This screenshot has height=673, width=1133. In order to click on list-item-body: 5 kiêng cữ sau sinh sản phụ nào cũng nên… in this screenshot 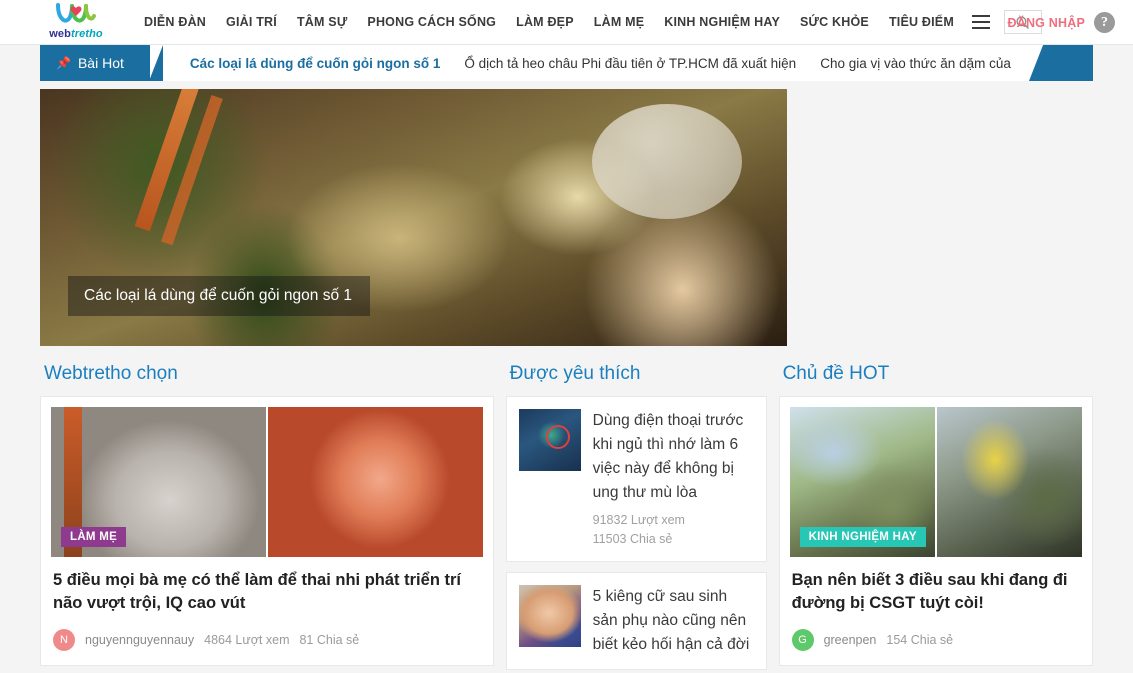, I will do `click(673, 621)`.